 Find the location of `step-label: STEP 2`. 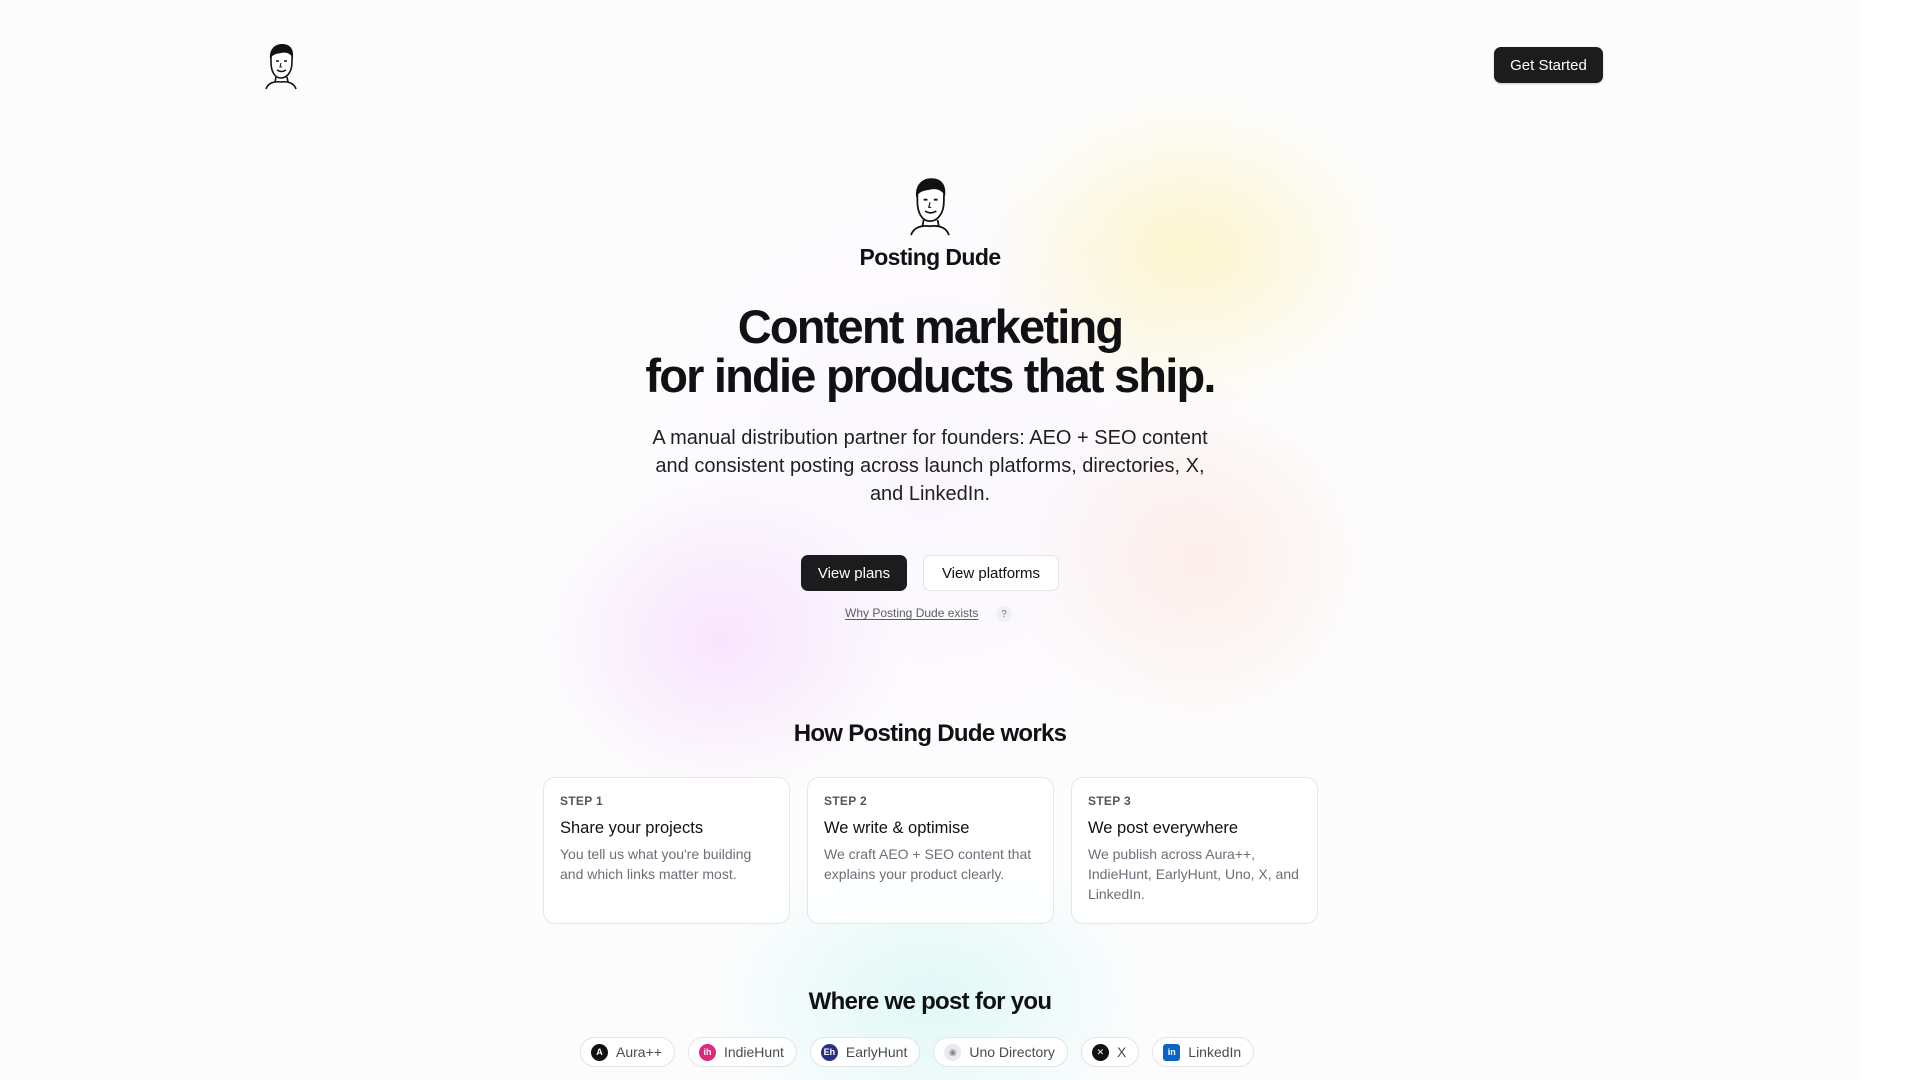

step-label: STEP 2 is located at coordinates (845, 801).